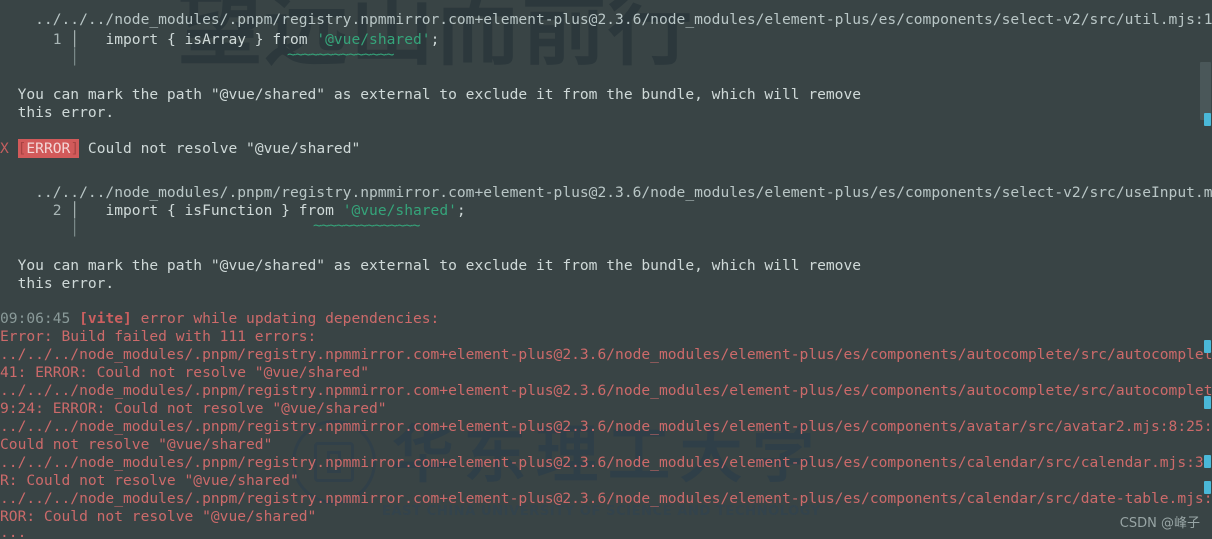 This screenshot has width=1212, height=539. What do you see at coordinates (136, 444) in the screenshot?
I see `vite-error-line: Could not resolve "@vue/shared"` at bounding box center [136, 444].